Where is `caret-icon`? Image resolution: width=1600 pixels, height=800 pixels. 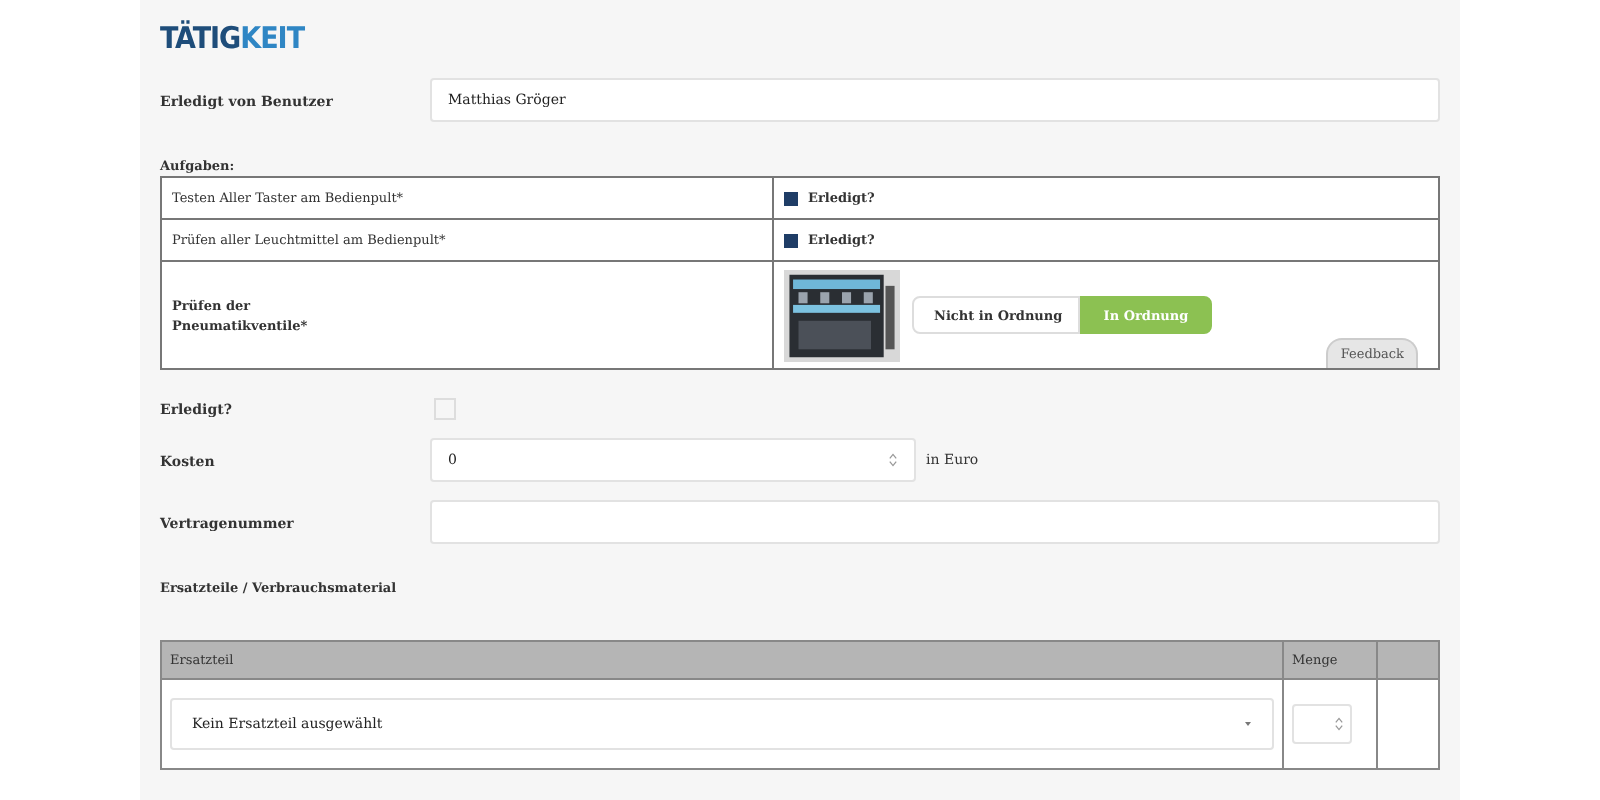 caret-icon is located at coordinates (1248, 724).